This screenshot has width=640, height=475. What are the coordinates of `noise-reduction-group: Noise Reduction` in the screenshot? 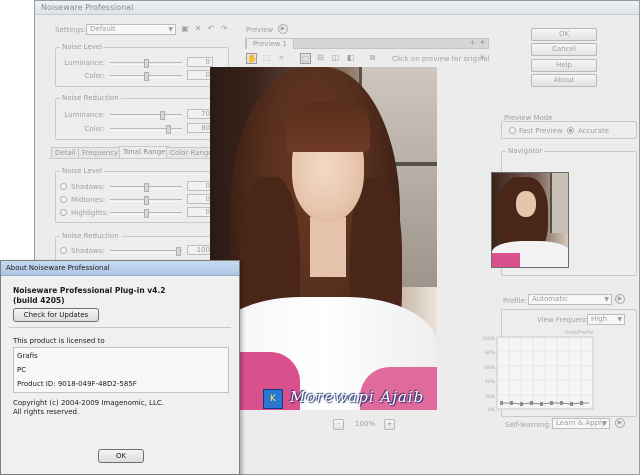 It's located at (142, 117).